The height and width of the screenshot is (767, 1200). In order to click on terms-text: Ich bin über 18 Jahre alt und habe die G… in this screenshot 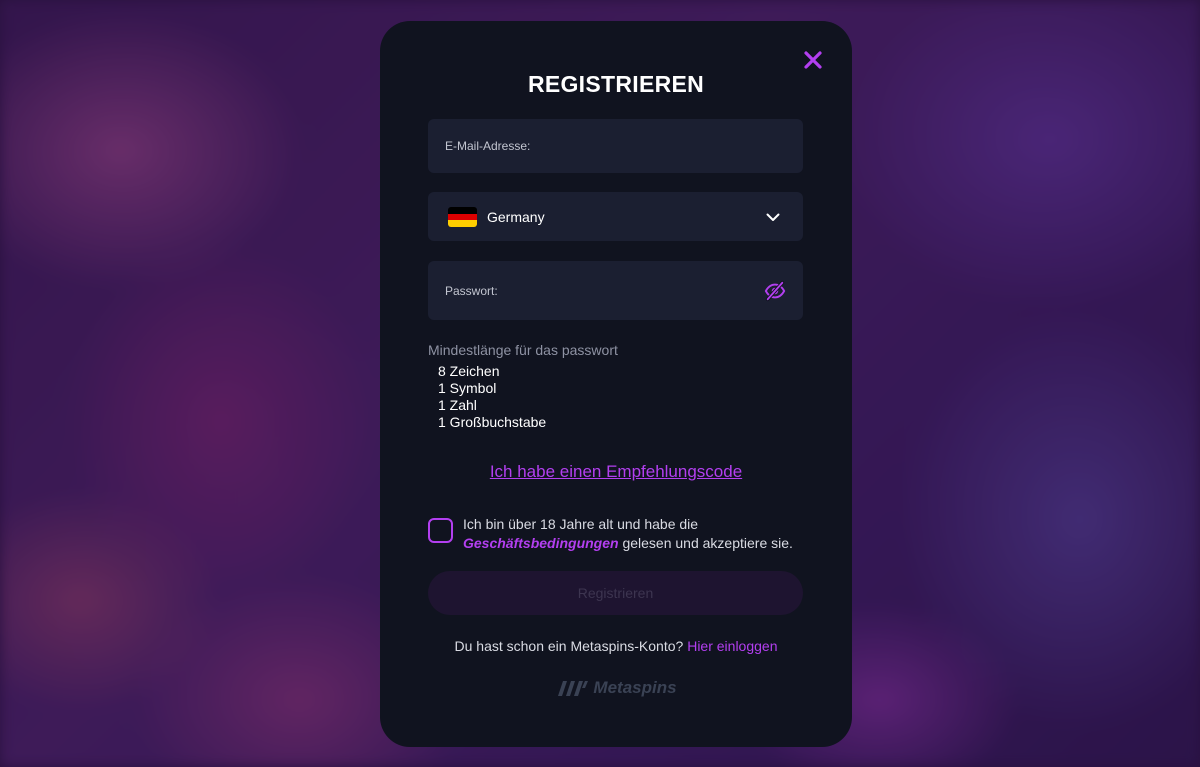, I will do `click(638, 534)`.